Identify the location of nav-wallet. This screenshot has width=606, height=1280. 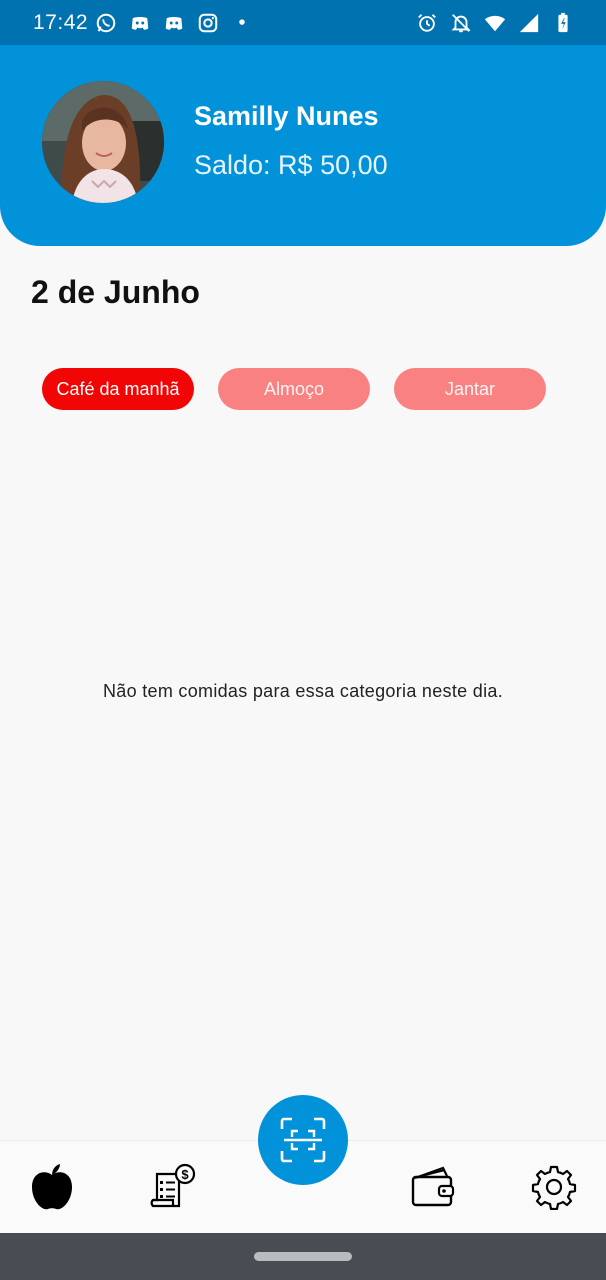
(433, 1187).